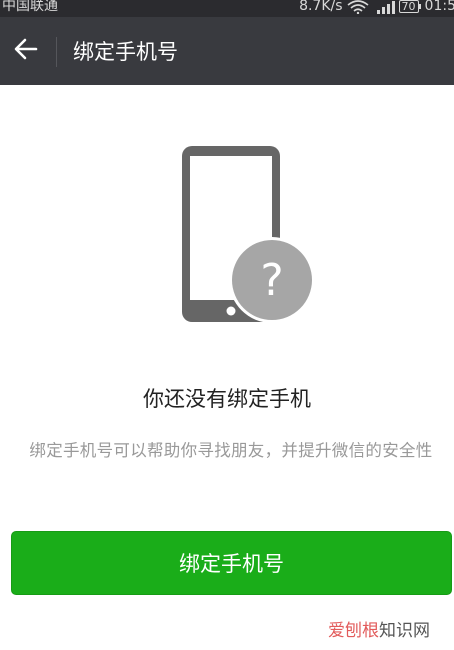  I want to click on wifi-icon, so click(358, 7).